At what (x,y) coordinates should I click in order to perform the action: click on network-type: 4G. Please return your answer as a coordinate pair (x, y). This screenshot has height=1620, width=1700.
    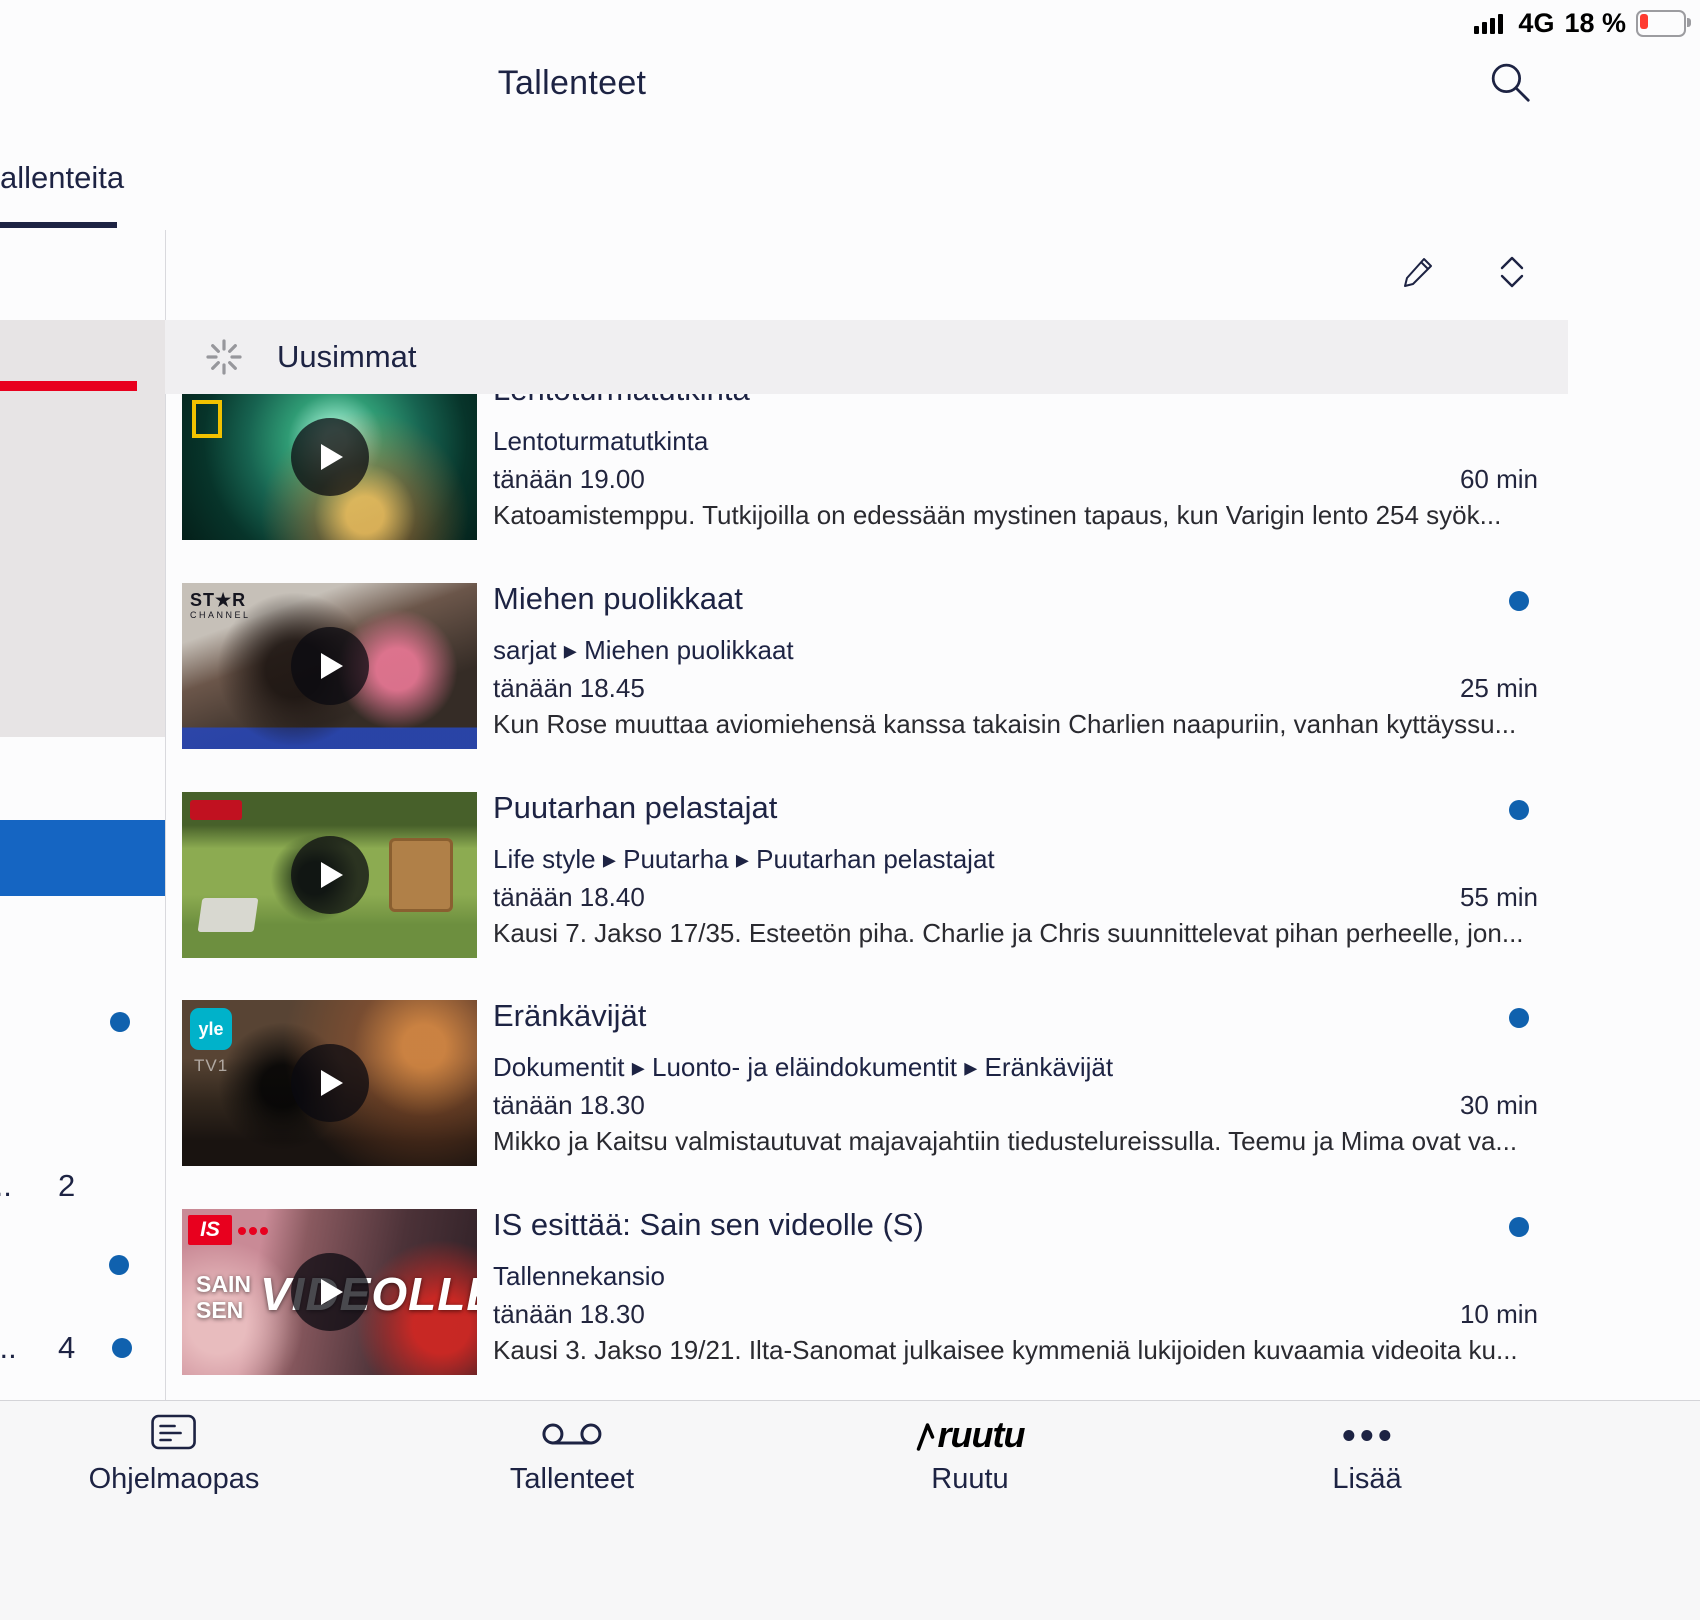
    Looking at the image, I should click on (1536, 23).